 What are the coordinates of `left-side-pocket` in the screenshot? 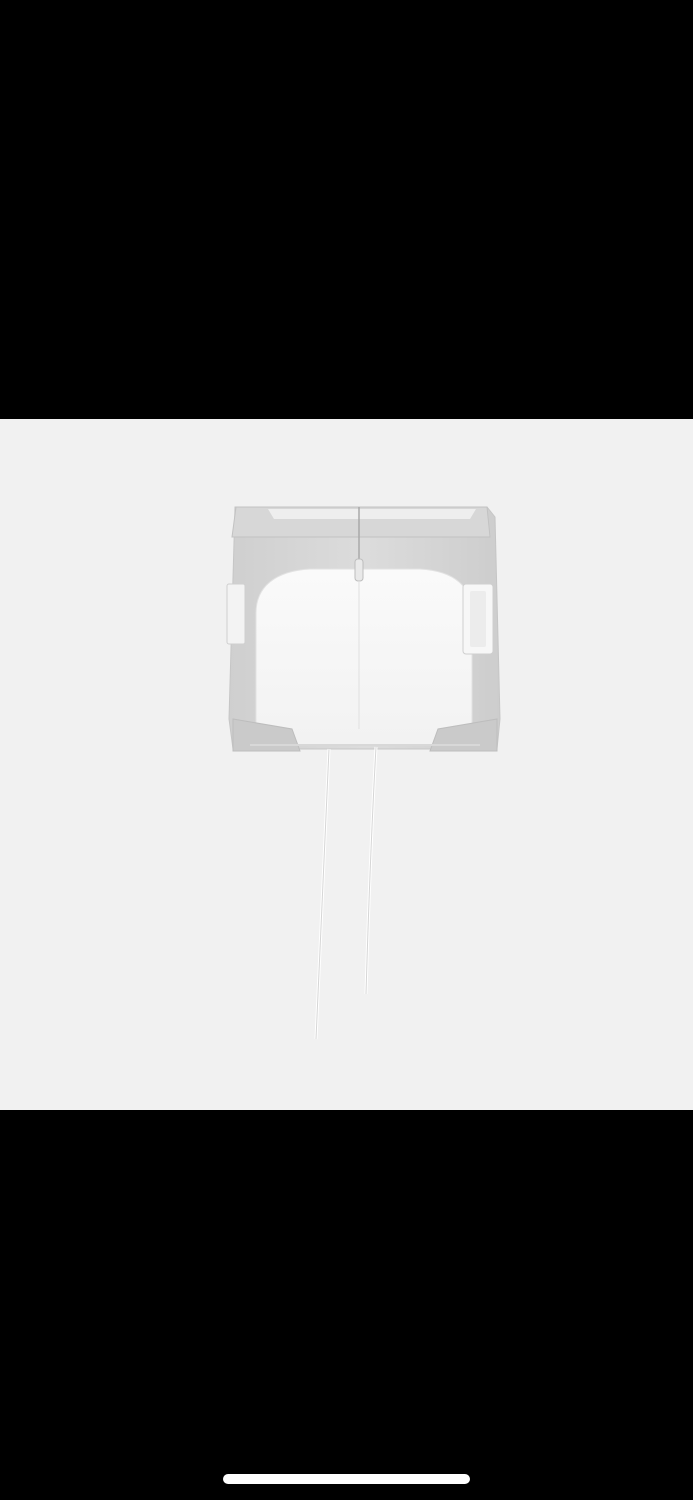 It's located at (236, 614).